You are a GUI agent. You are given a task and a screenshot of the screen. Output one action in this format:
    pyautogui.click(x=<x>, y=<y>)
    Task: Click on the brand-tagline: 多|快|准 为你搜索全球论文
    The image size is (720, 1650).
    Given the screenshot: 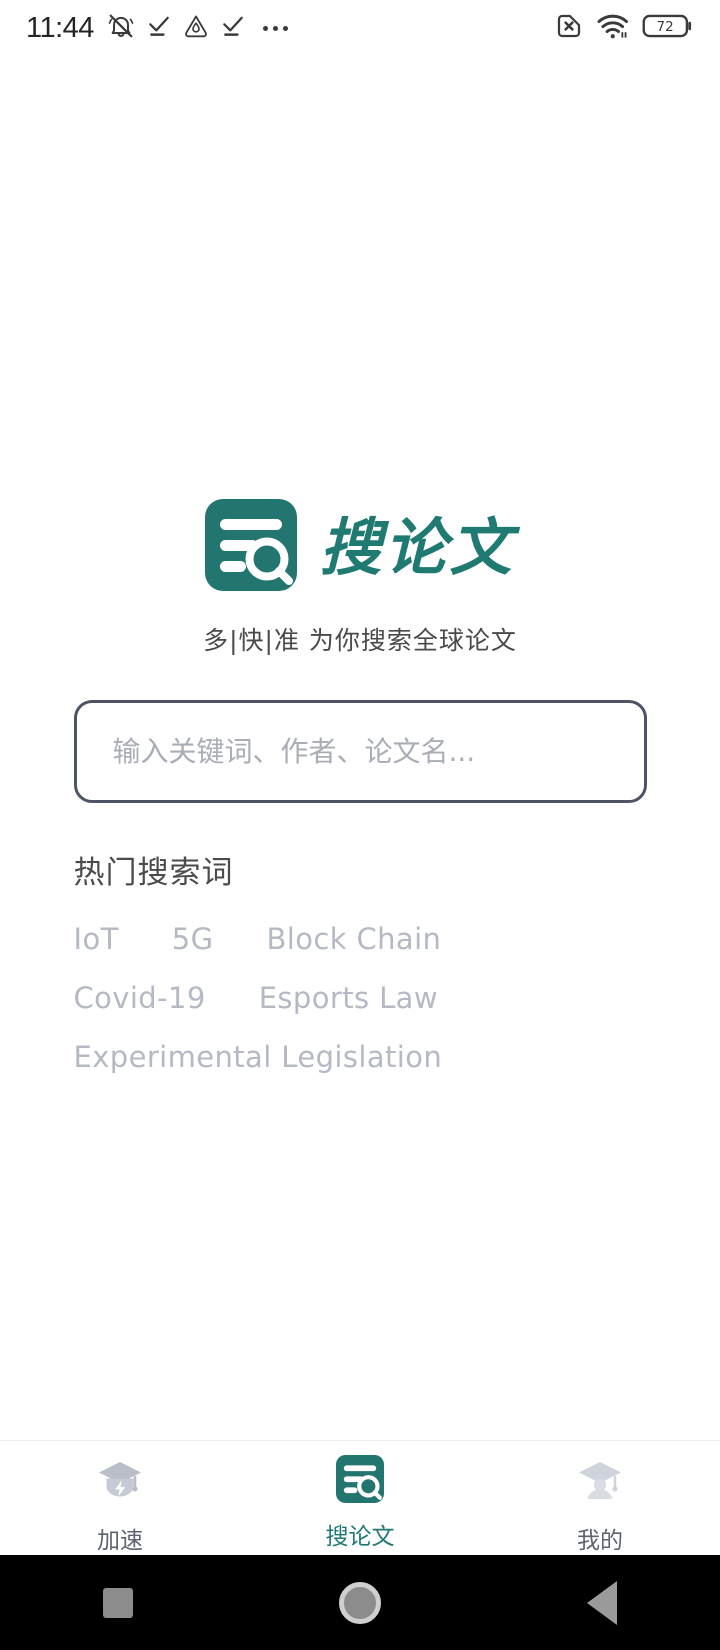 What is the action you would take?
    pyautogui.click(x=360, y=640)
    